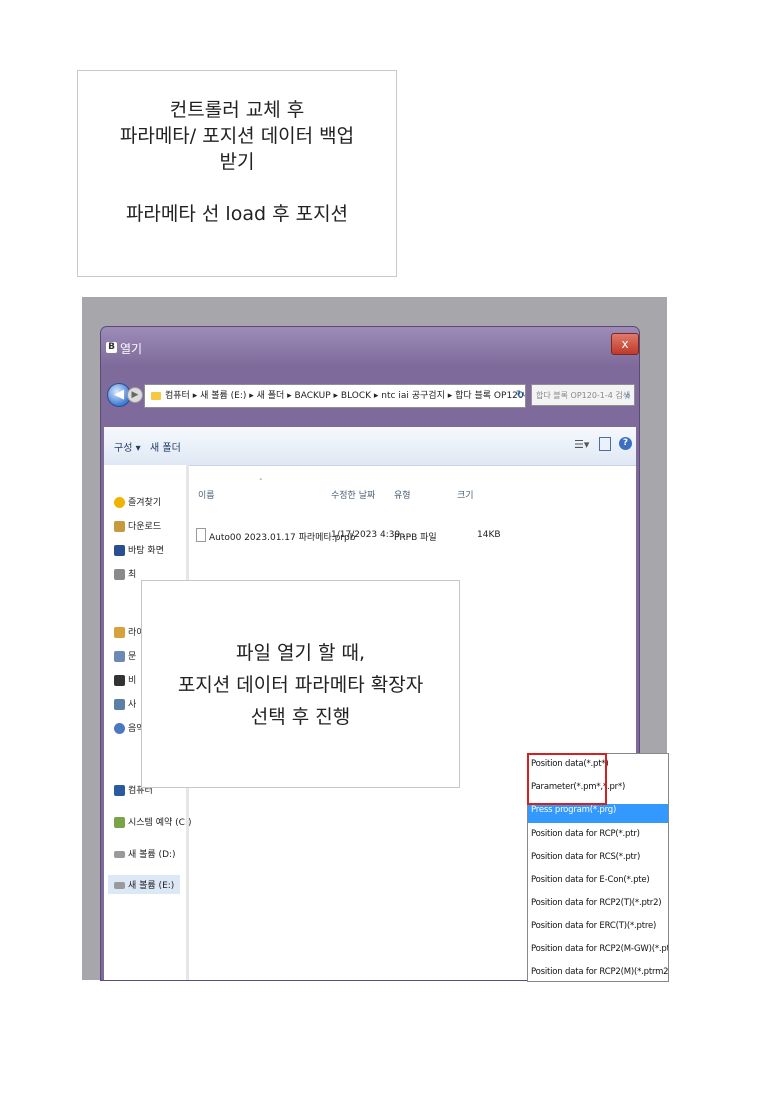 The image size is (773, 1095). What do you see at coordinates (599, 972) in the screenshot?
I see `option-position-rcp2m: Position data for RCP2(M)(*.ptrm2)` at bounding box center [599, 972].